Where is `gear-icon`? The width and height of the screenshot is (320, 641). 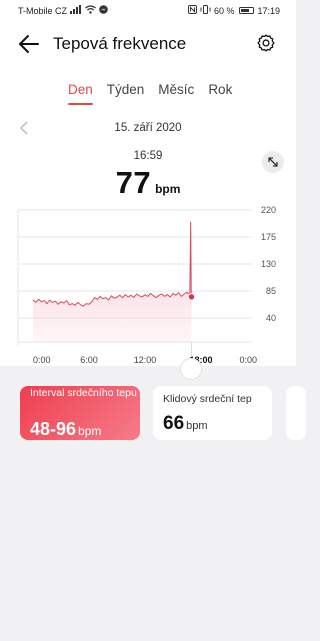 gear-icon is located at coordinates (266, 43).